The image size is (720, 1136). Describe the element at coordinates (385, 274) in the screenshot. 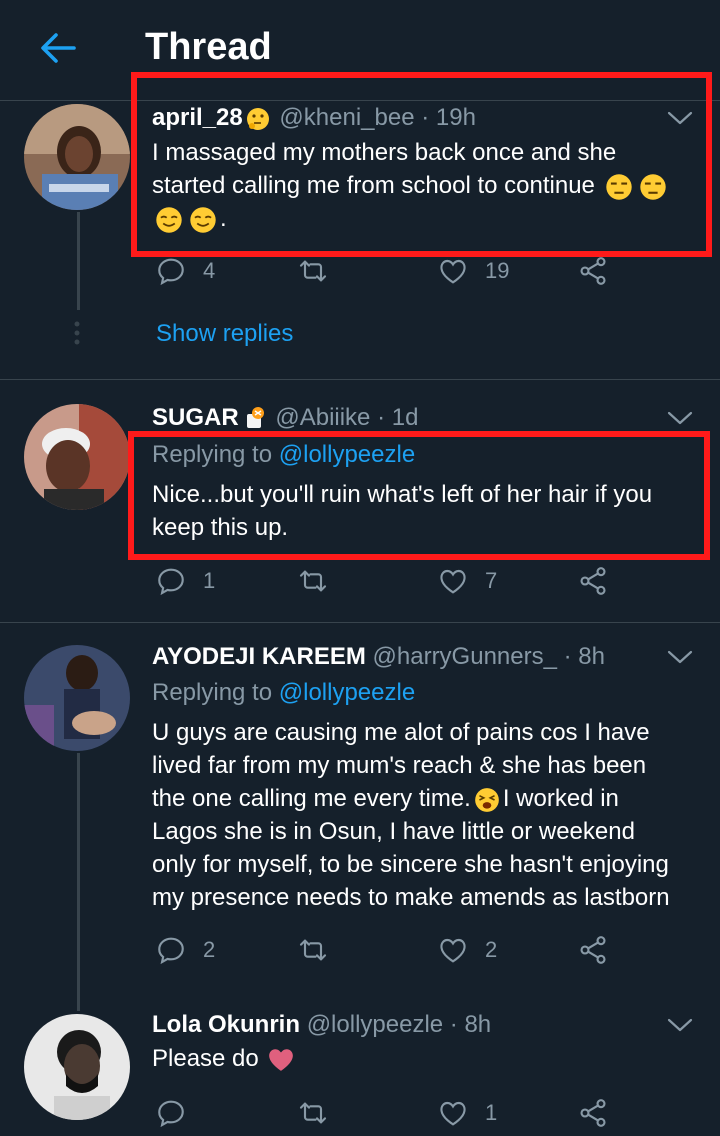

I see `tweet-actions: 4 19` at that location.